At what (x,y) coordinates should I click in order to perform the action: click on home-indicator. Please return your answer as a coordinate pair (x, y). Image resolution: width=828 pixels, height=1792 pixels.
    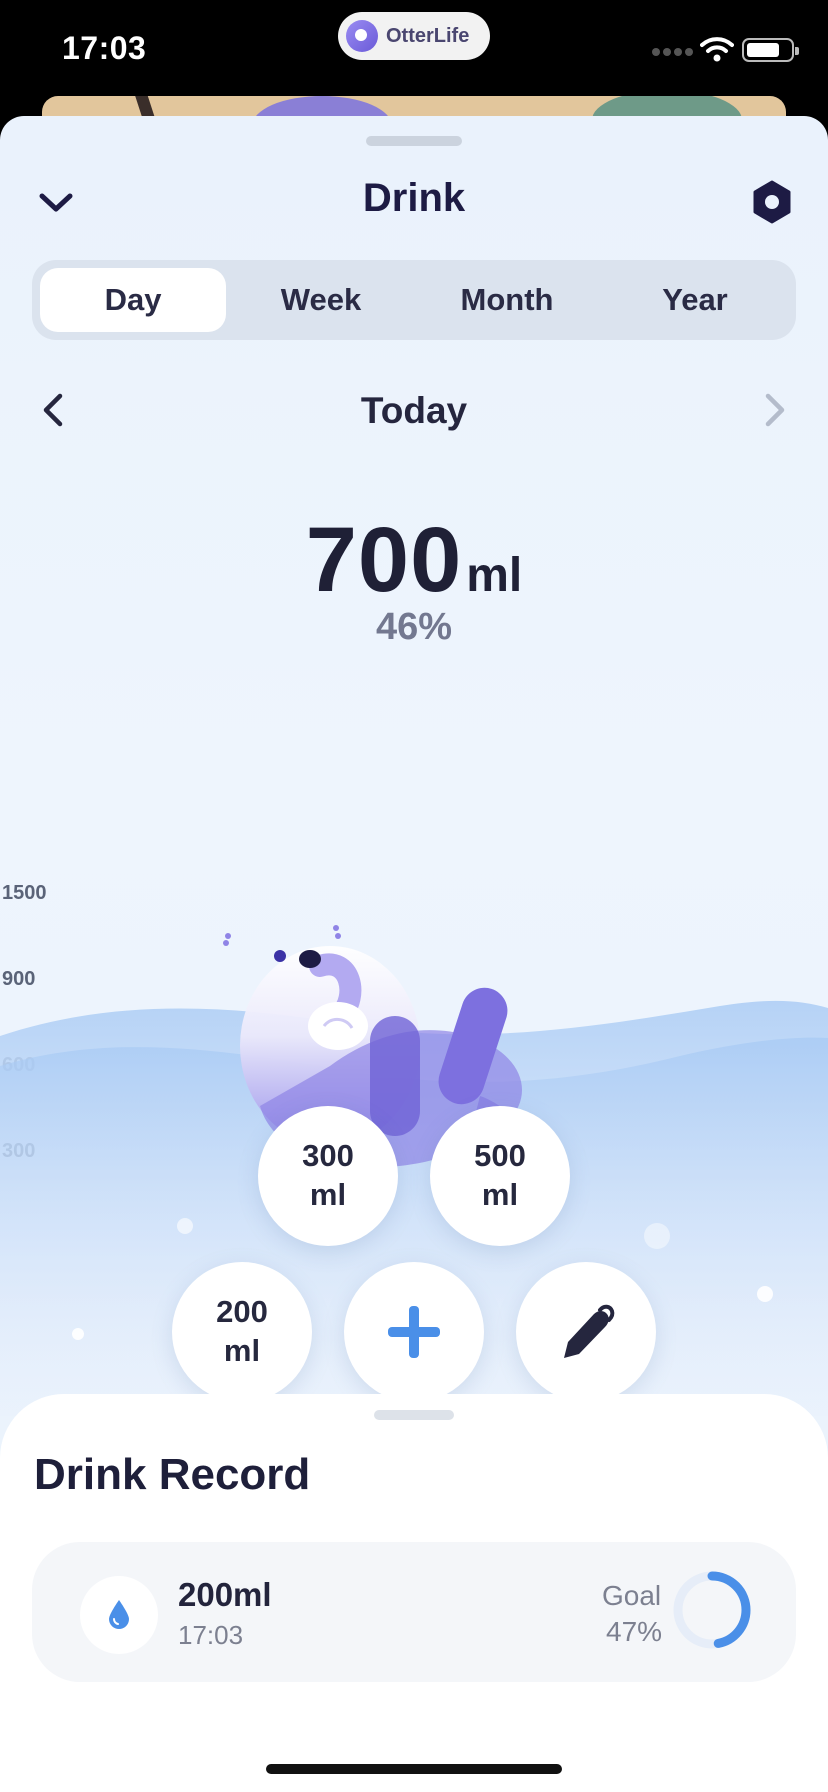
    Looking at the image, I should click on (414, 1769).